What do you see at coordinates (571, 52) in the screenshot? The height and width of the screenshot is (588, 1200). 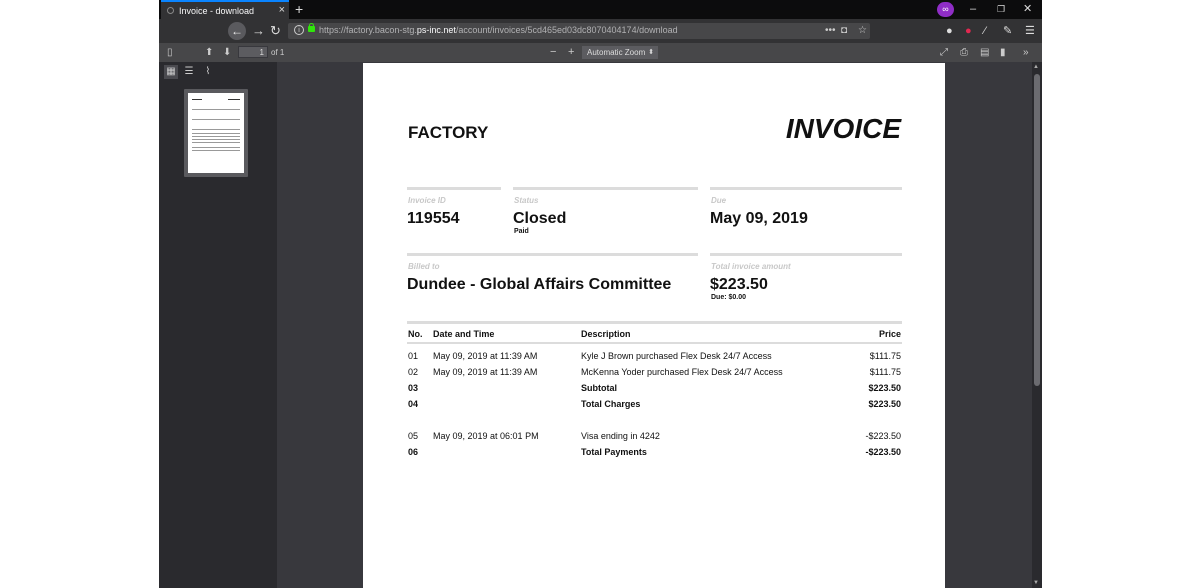 I see `zoom-in-button: +` at bounding box center [571, 52].